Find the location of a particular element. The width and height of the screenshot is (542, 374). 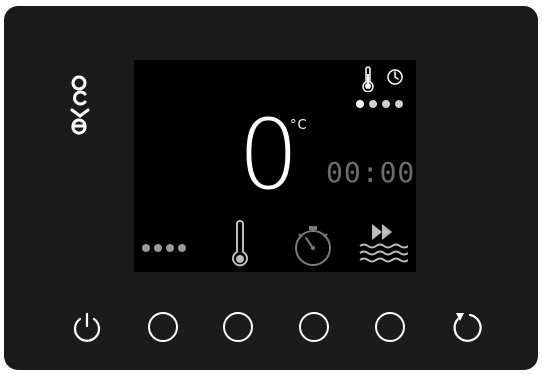

clock-icon is located at coordinates (395, 77).